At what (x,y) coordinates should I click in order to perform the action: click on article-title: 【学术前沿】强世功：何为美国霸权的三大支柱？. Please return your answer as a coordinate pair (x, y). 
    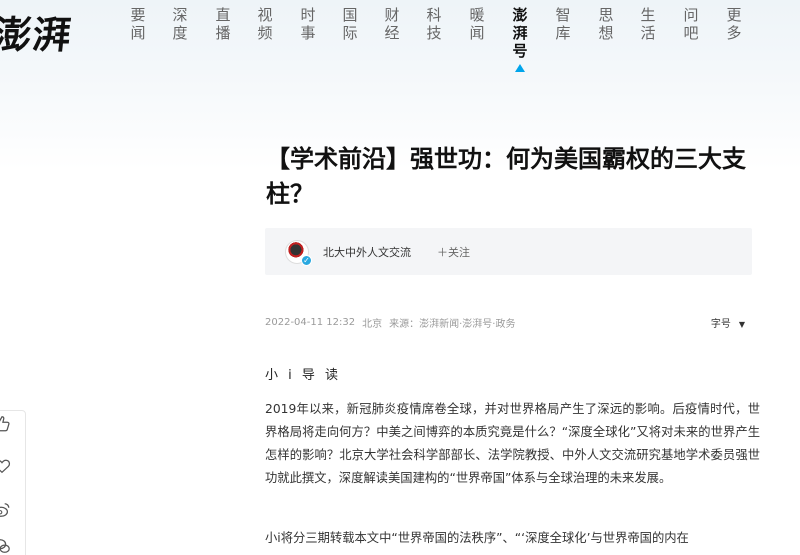
    Looking at the image, I should click on (506, 176).